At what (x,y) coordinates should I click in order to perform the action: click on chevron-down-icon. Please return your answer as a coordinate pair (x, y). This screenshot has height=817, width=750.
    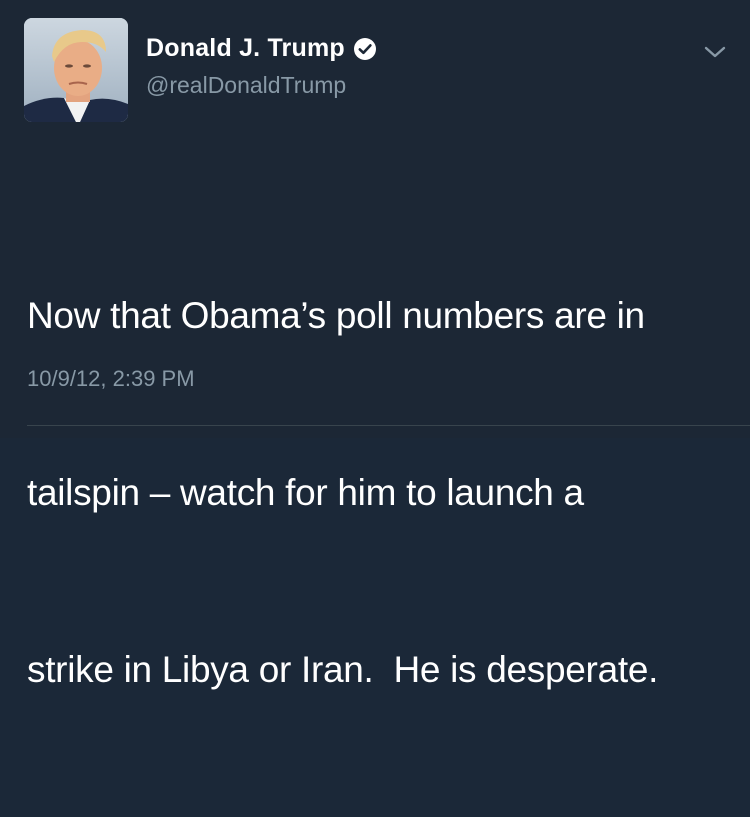
    Looking at the image, I should click on (715, 52).